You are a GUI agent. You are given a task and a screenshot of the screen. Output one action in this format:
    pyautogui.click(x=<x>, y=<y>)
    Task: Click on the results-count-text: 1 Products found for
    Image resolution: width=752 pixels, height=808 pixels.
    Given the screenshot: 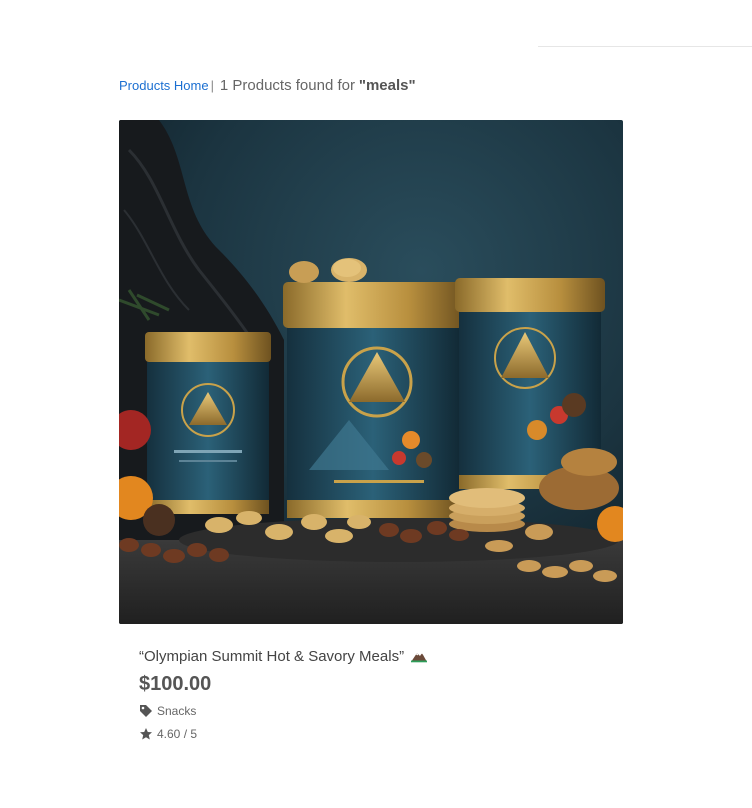 What is the action you would take?
    pyautogui.click(x=287, y=85)
    